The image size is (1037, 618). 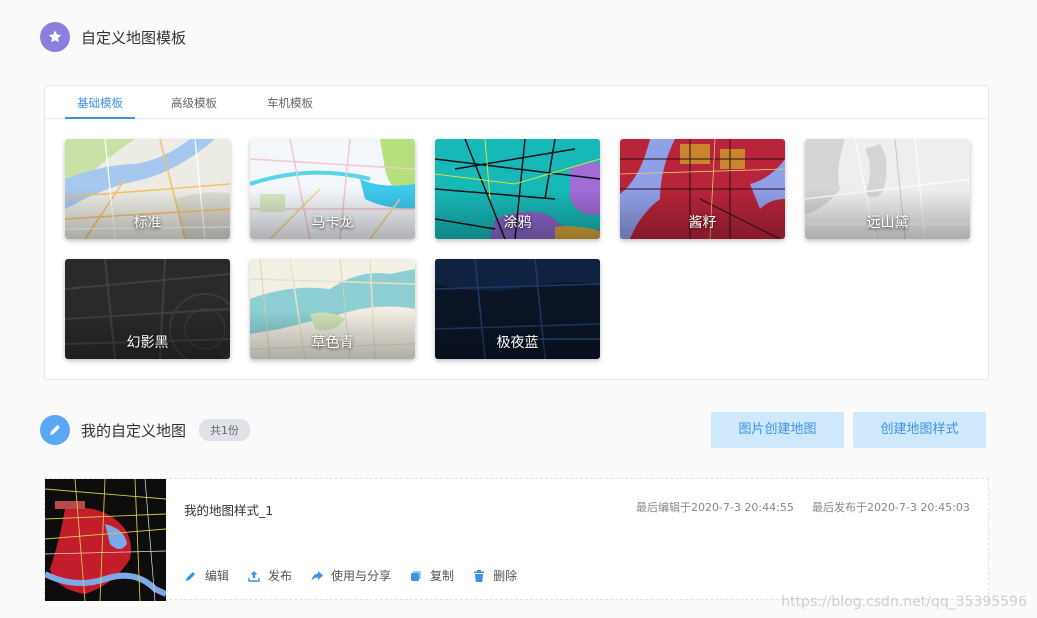 What do you see at coordinates (887, 223) in the screenshot?
I see `template-card-label: 远山黛` at bounding box center [887, 223].